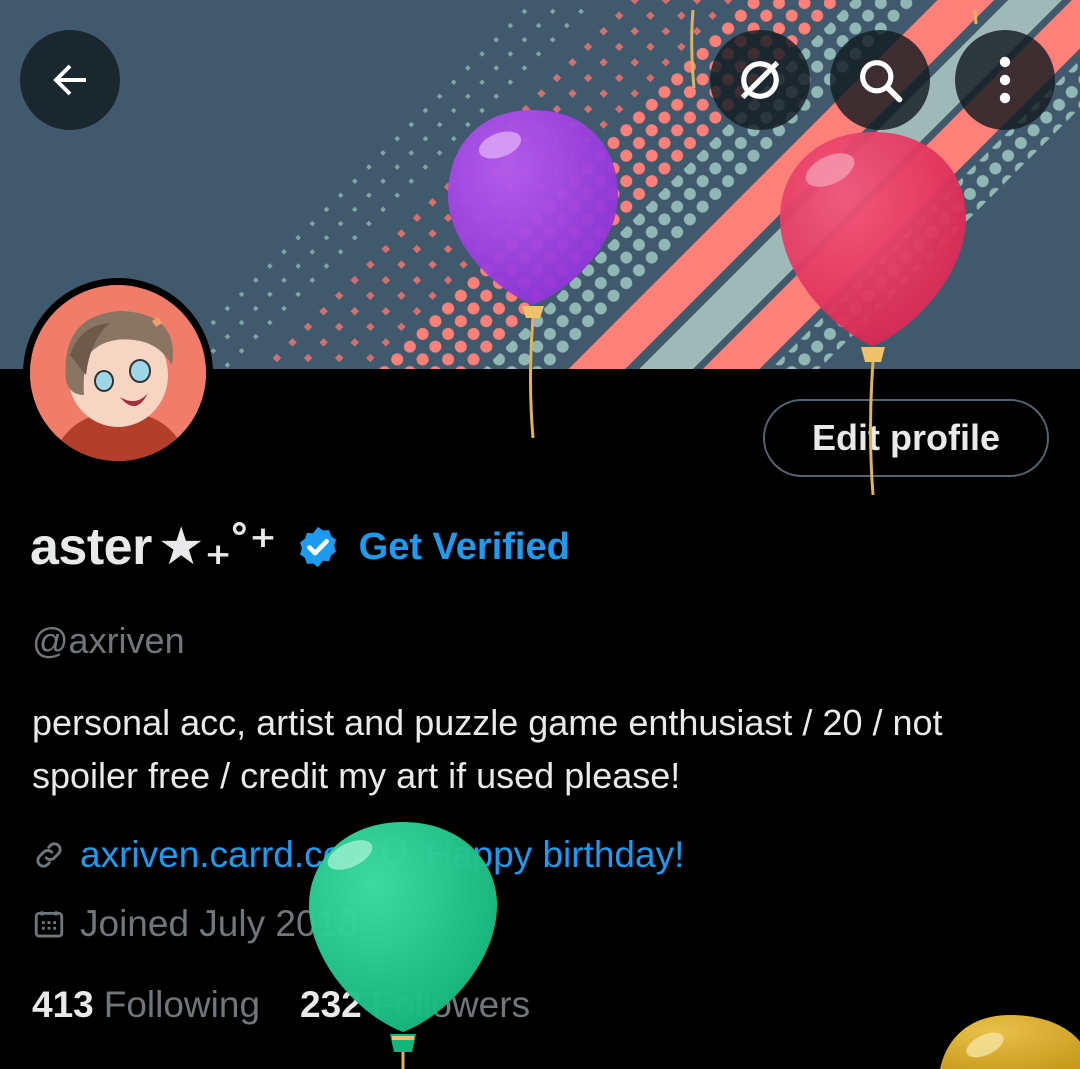 This screenshot has height=1069, width=1080. What do you see at coordinates (49, 855) in the screenshot?
I see `link-icon` at bounding box center [49, 855].